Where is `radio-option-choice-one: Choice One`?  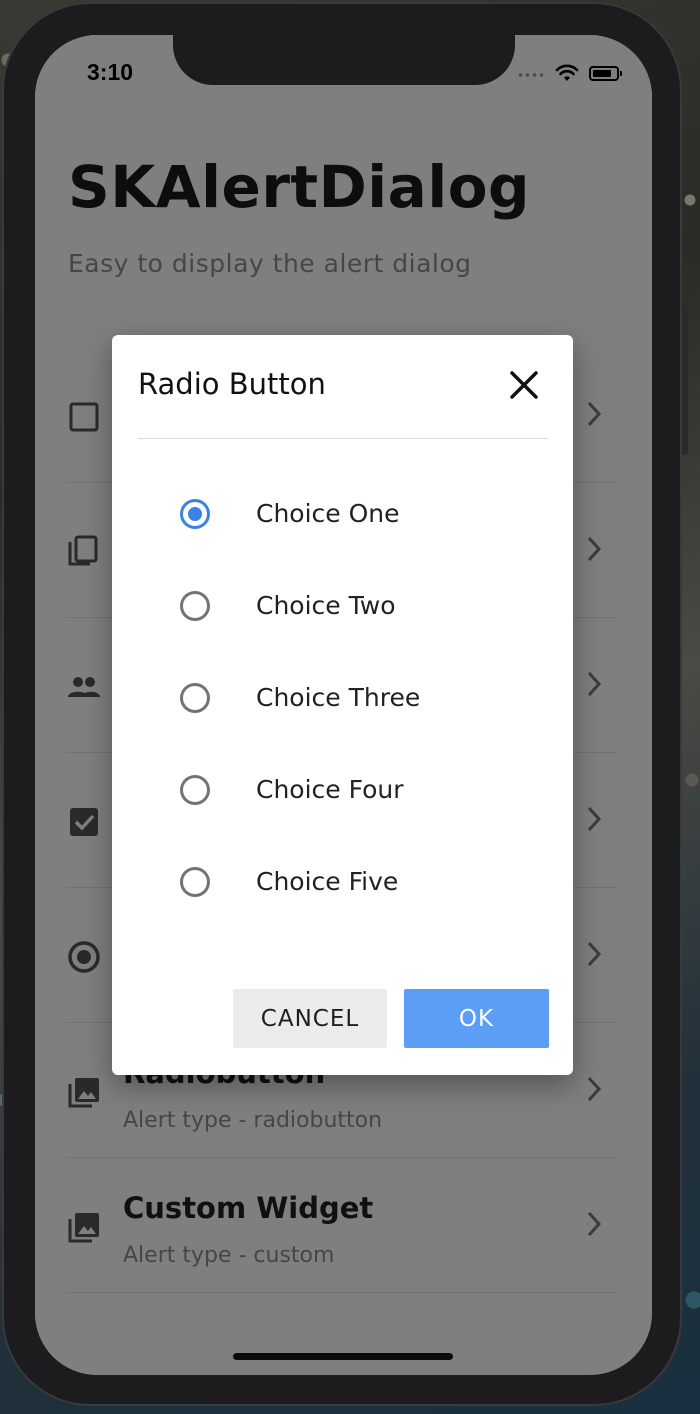
radio-option-choice-one: Choice One is located at coordinates (348, 515).